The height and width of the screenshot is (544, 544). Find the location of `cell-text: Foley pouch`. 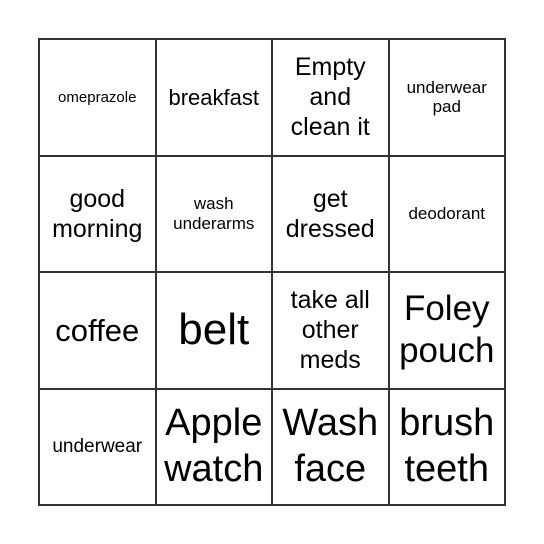

cell-text: Foley pouch is located at coordinates (447, 330).